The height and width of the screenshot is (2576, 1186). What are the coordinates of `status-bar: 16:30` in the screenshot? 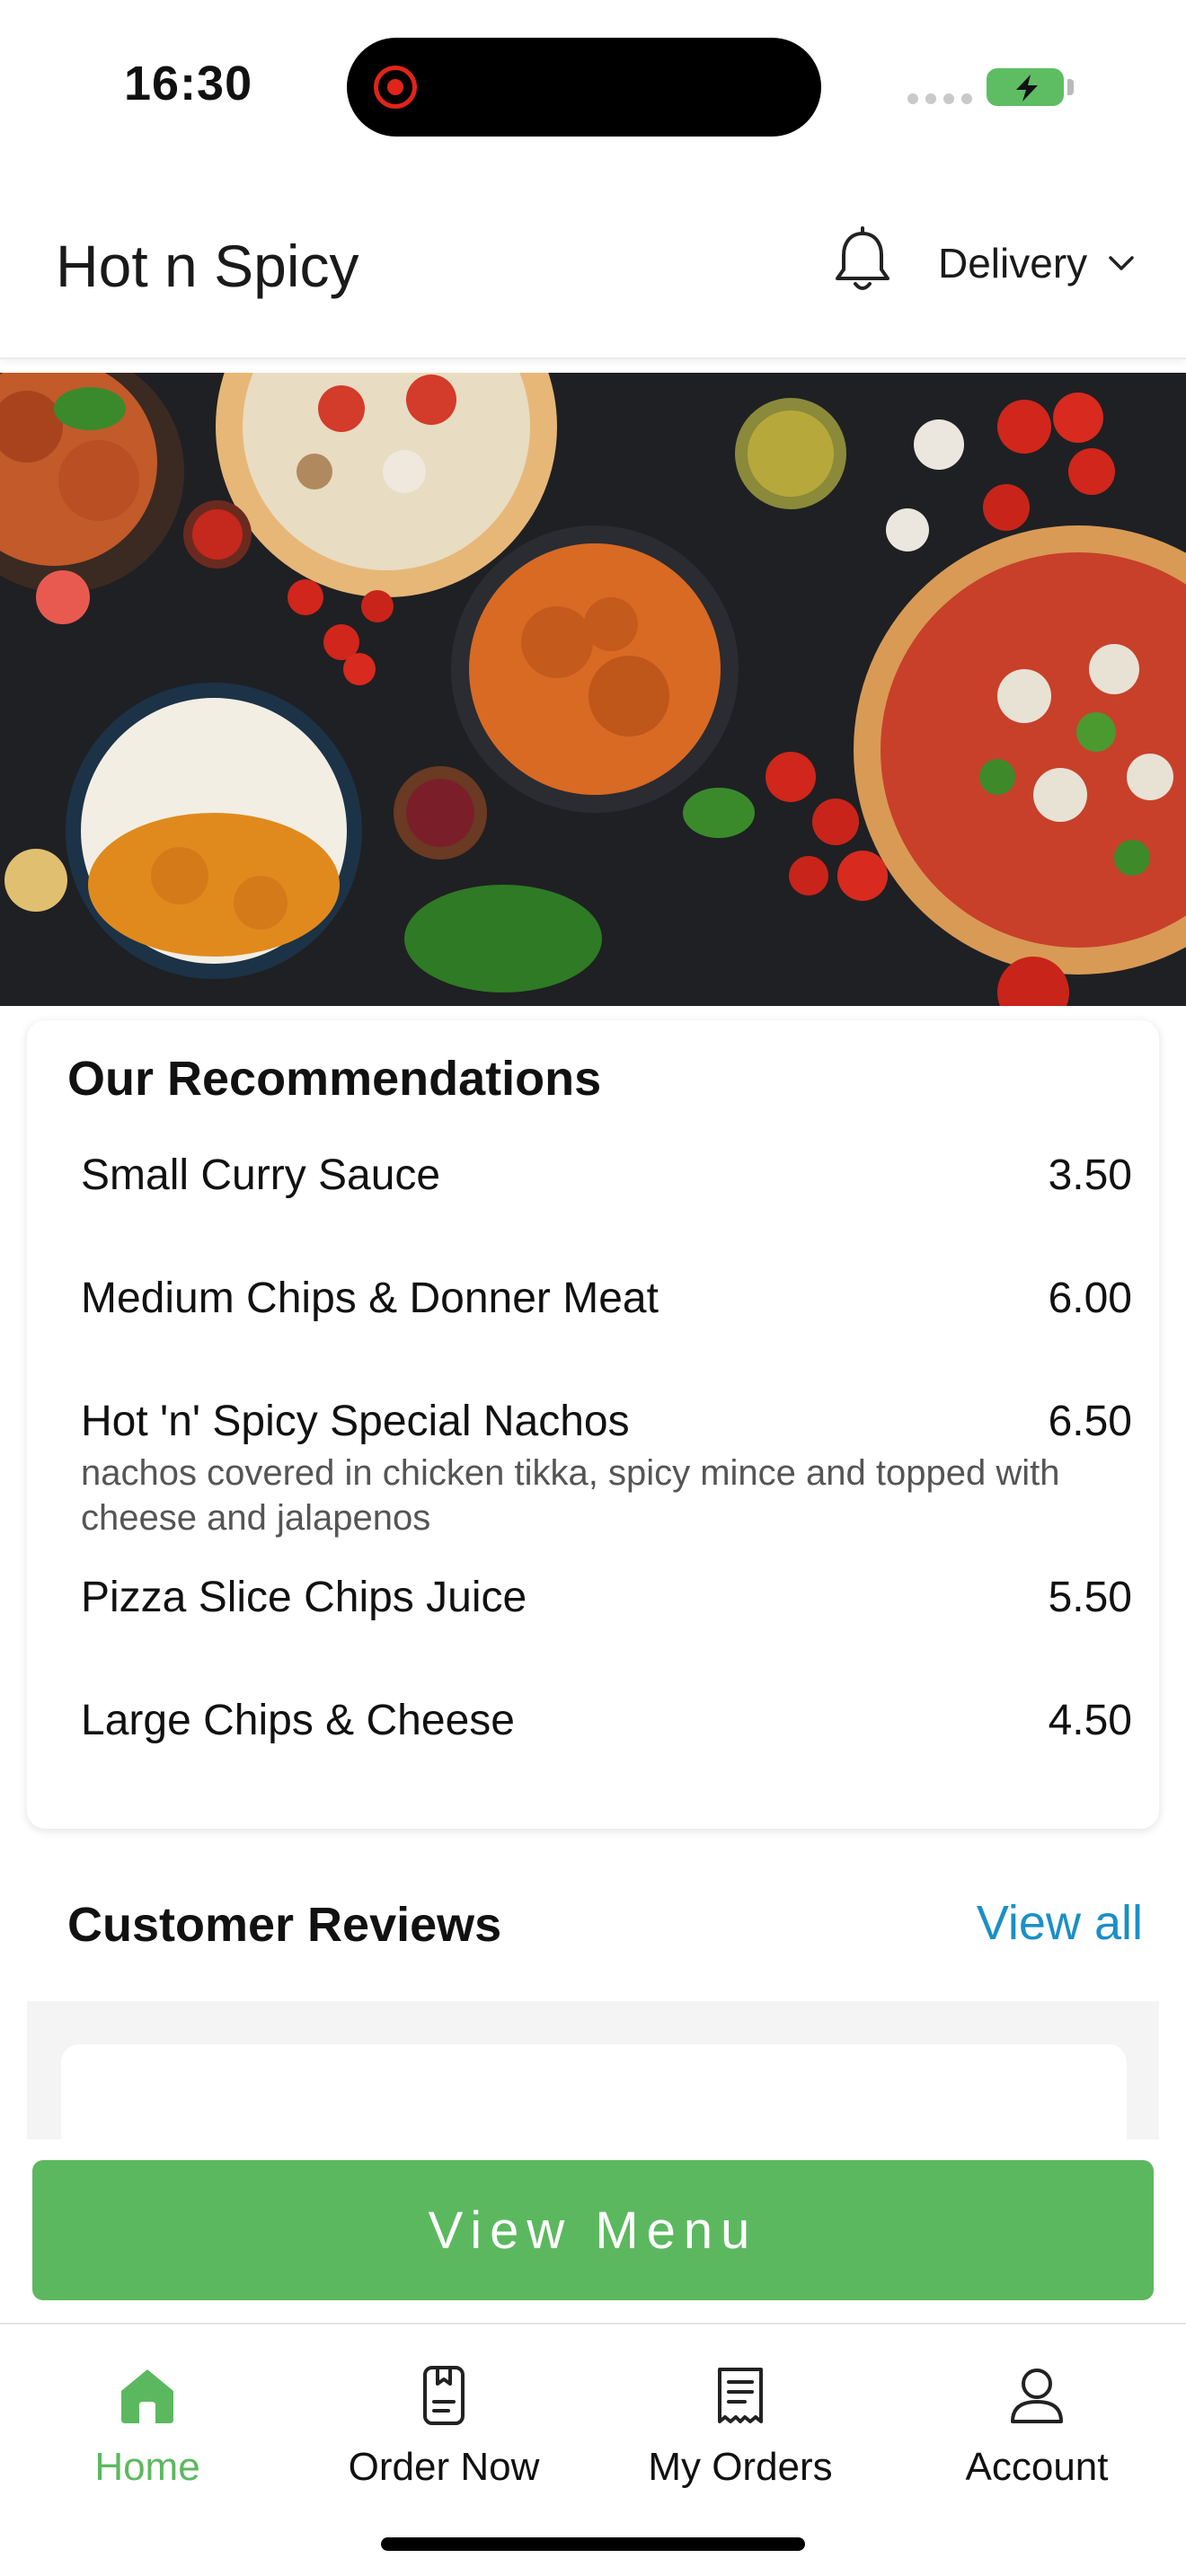 It's located at (593, 85).